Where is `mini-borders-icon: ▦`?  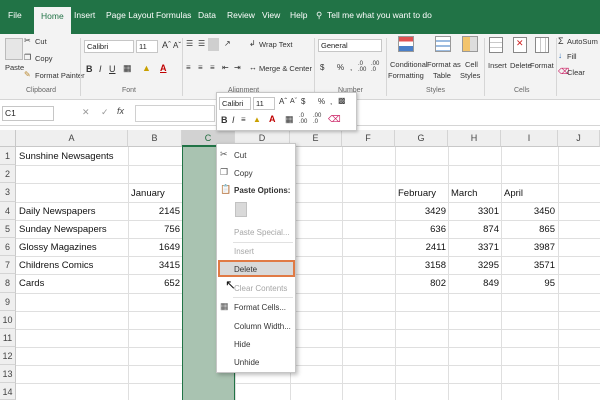
mini-borders-icon: ▦ is located at coordinates (289, 119).